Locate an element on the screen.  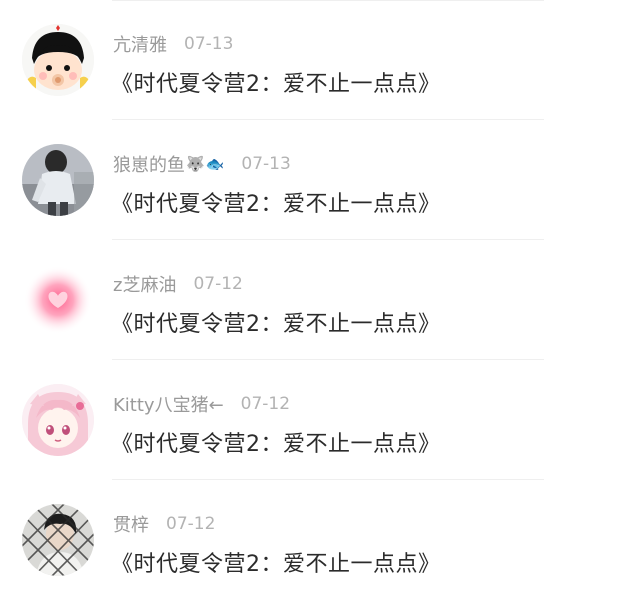
wolf-icon: 🐺 is located at coordinates (195, 164).